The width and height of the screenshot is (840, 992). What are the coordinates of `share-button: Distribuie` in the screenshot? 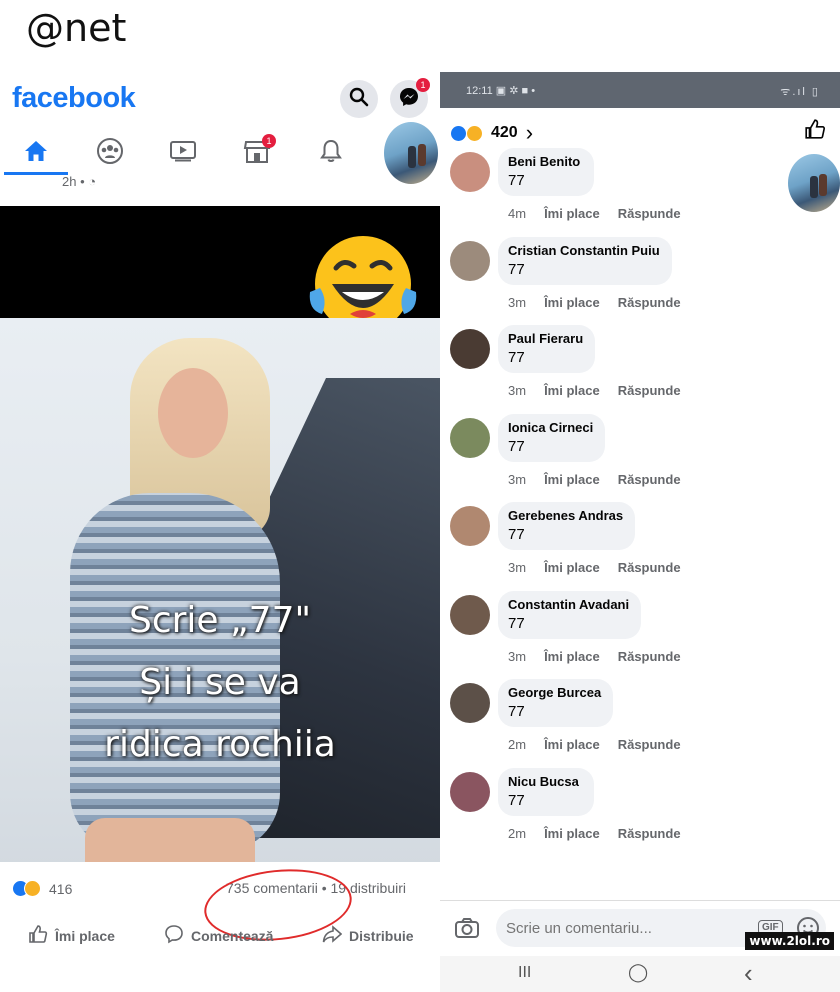 It's located at (368, 935).